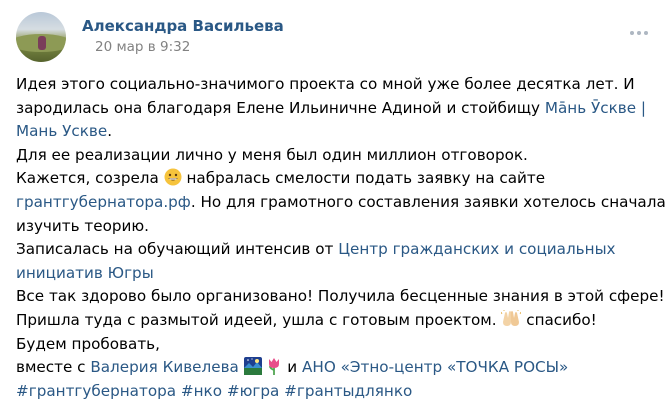  What do you see at coordinates (83, 225) in the screenshot?
I see `text: изучить теорию.` at bounding box center [83, 225].